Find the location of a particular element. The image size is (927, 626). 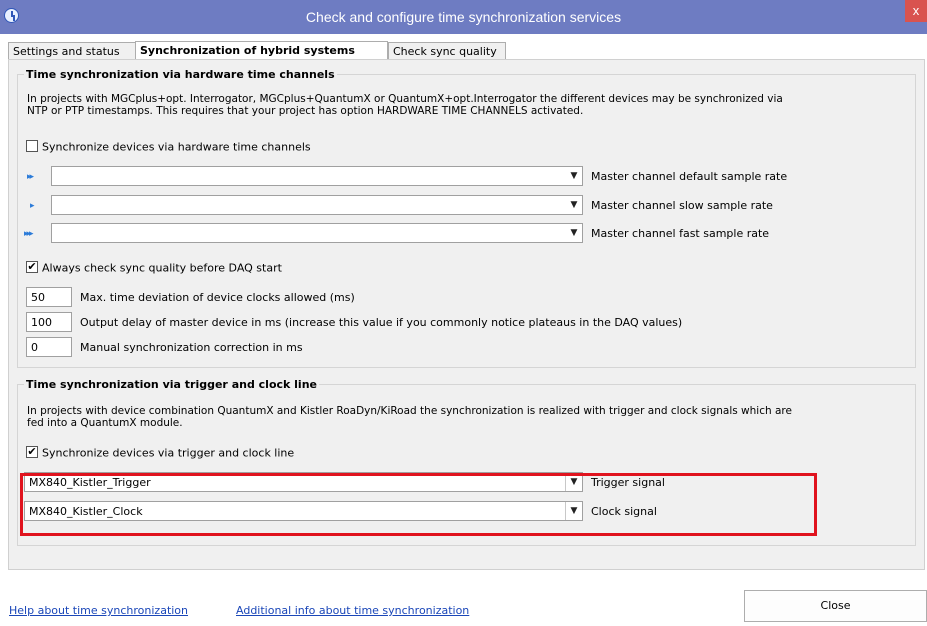

output-delay-input: 100 is located at coordinates (49, 322).